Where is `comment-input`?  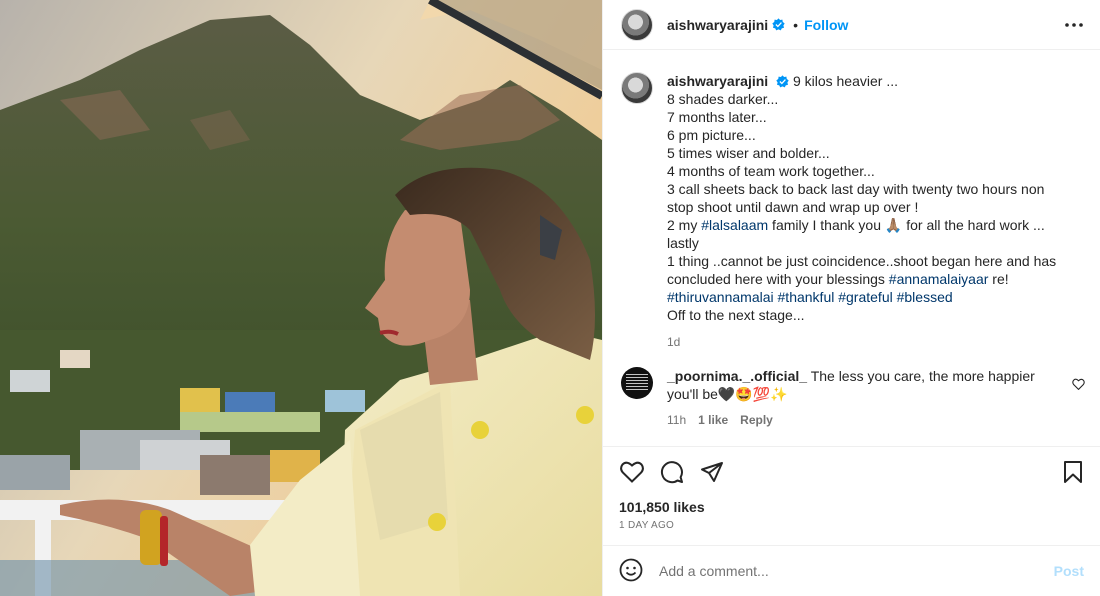 comment-input is located at coordinates (839, 571).